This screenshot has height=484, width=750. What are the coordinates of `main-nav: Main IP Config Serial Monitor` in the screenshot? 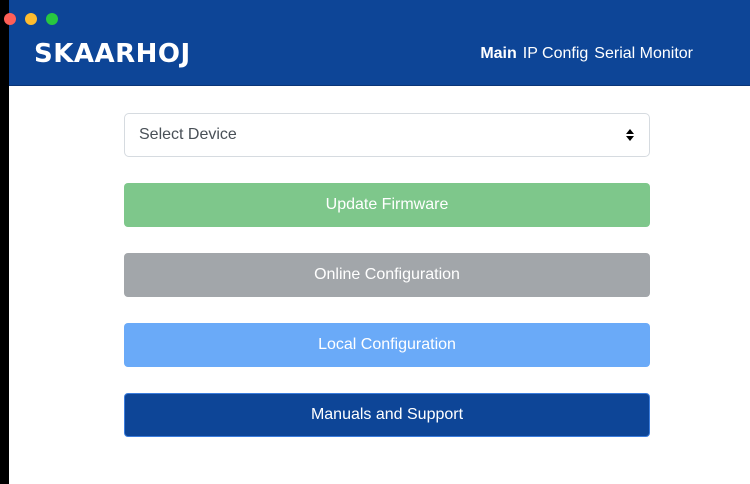 It's located at (586, 54).